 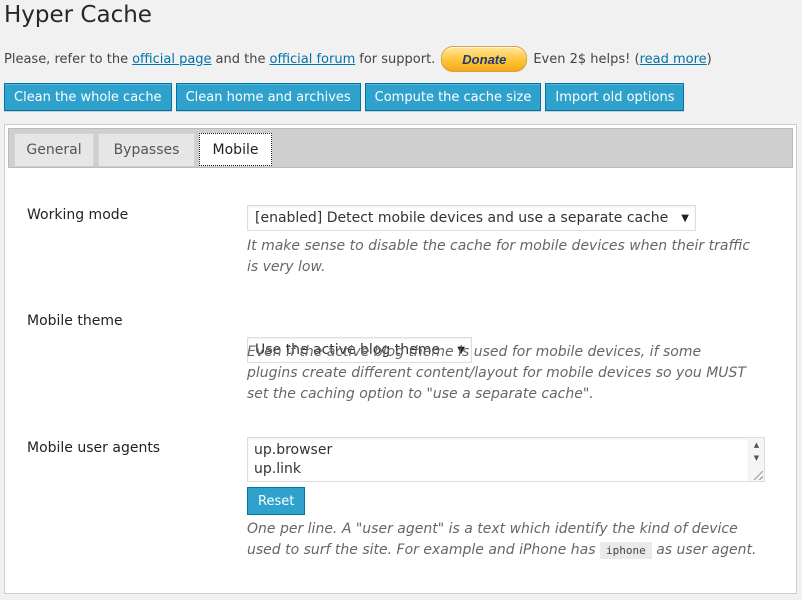 What do you see at coordinates (88, 97) in the screenshot?
I see `clean-whole-cache-button: Clean the whole cache` at bounding box center [88, 97].